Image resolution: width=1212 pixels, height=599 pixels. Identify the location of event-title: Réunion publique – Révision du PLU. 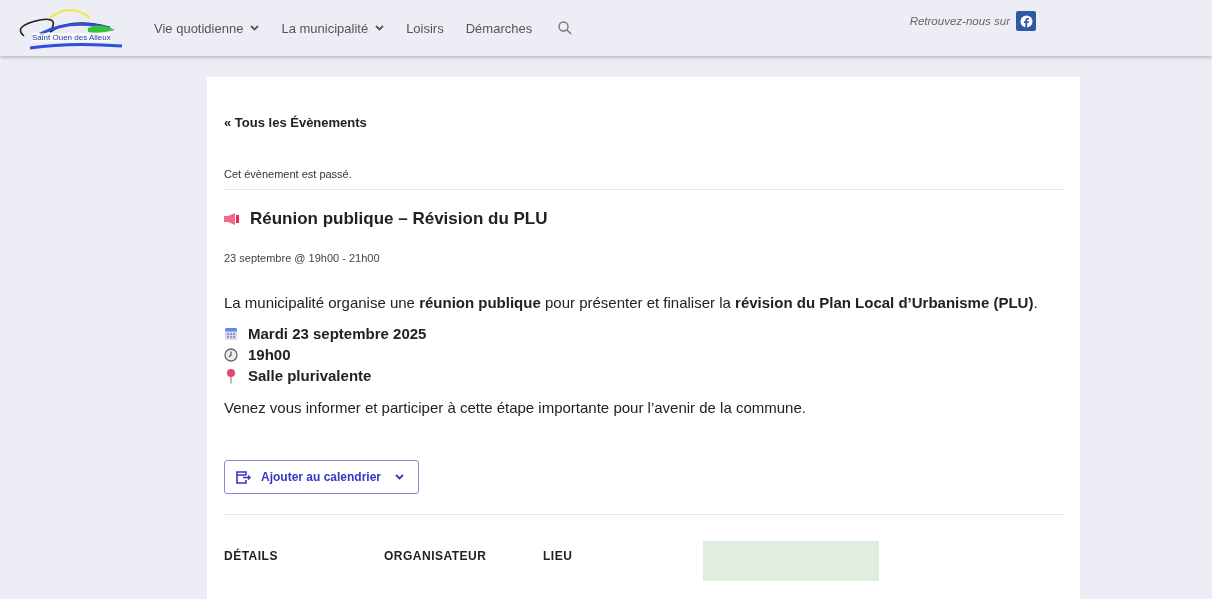
(399, 219).